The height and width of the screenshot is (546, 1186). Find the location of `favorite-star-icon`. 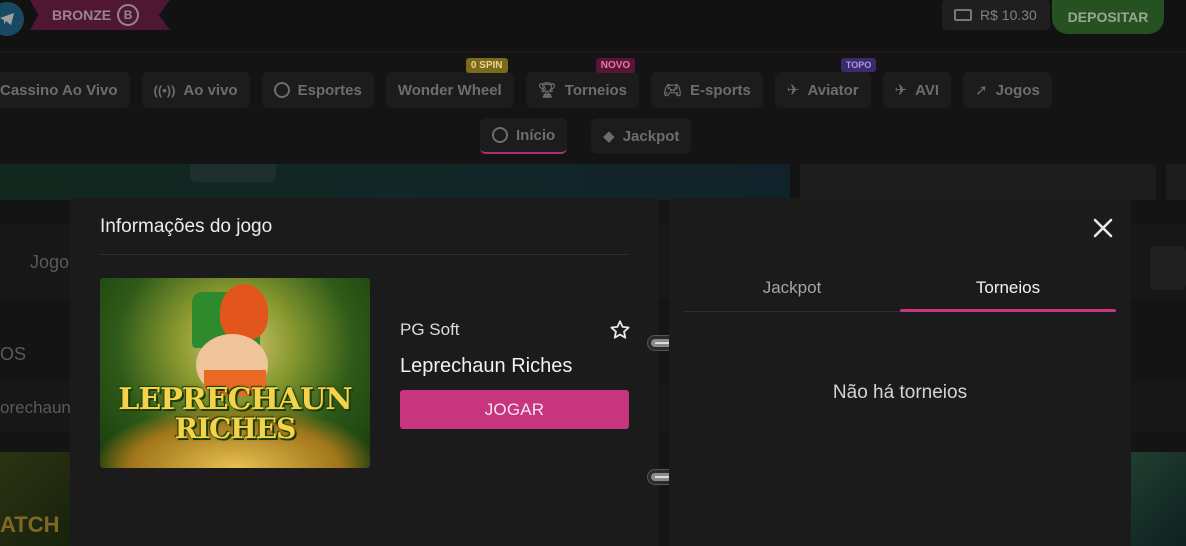

favorite-star-icon is located at coordinates (620, 330).